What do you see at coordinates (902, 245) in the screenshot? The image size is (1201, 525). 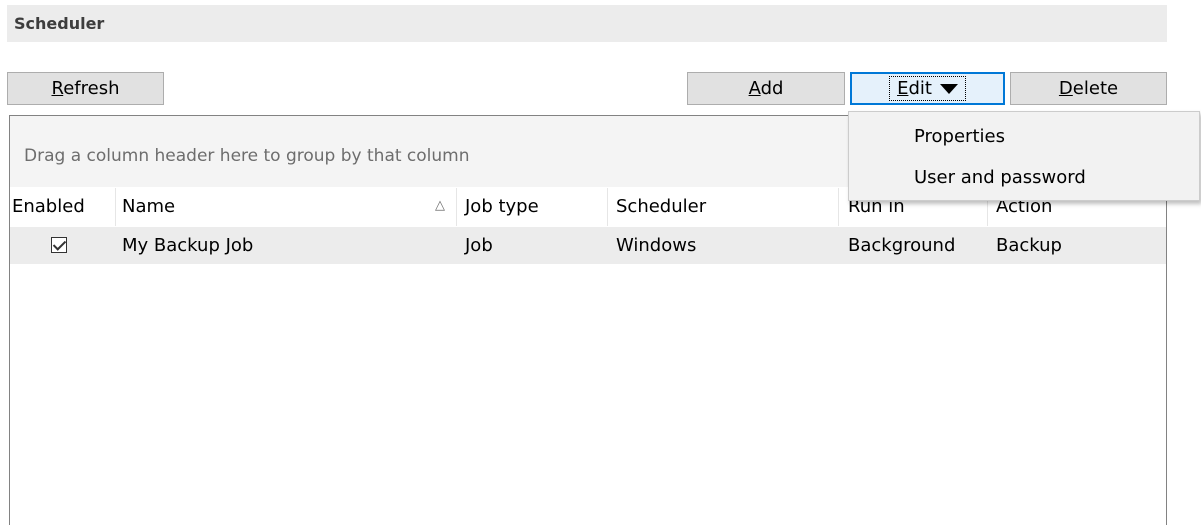 I see `cell-run-in: Background` at bounding box center [902, 245].